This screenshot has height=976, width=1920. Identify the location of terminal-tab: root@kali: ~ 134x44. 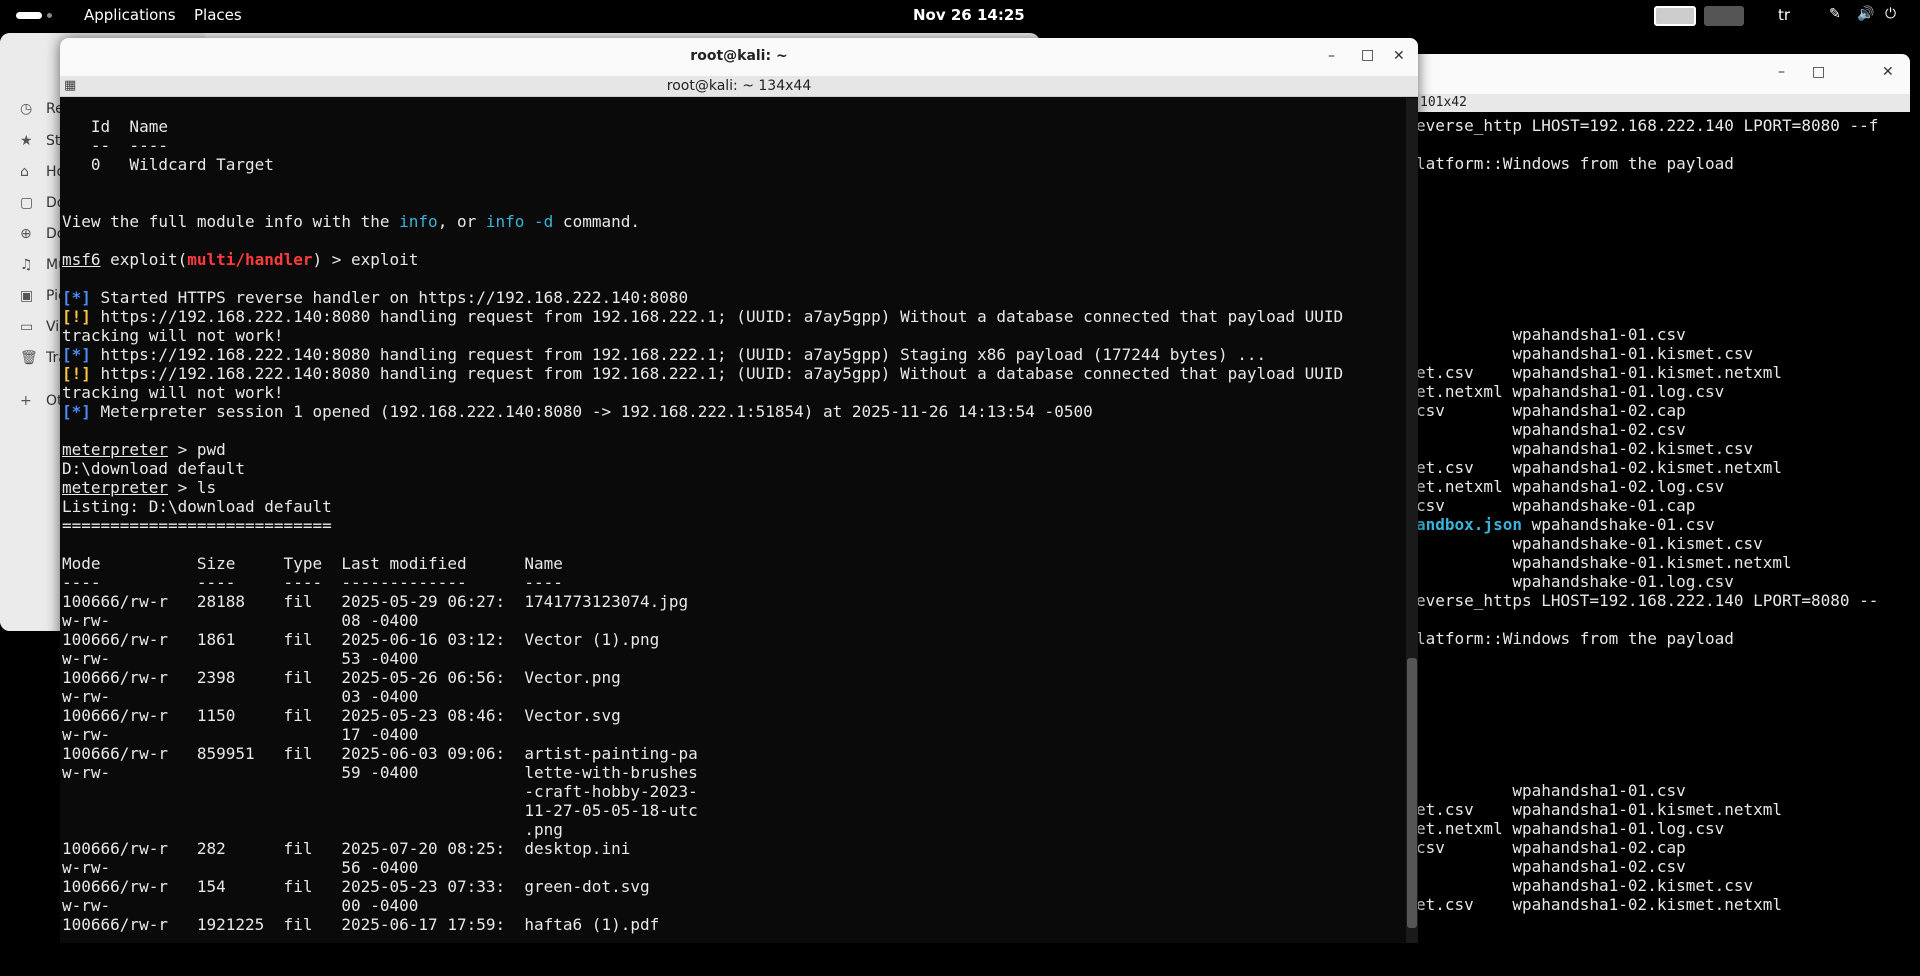
(739, 86).